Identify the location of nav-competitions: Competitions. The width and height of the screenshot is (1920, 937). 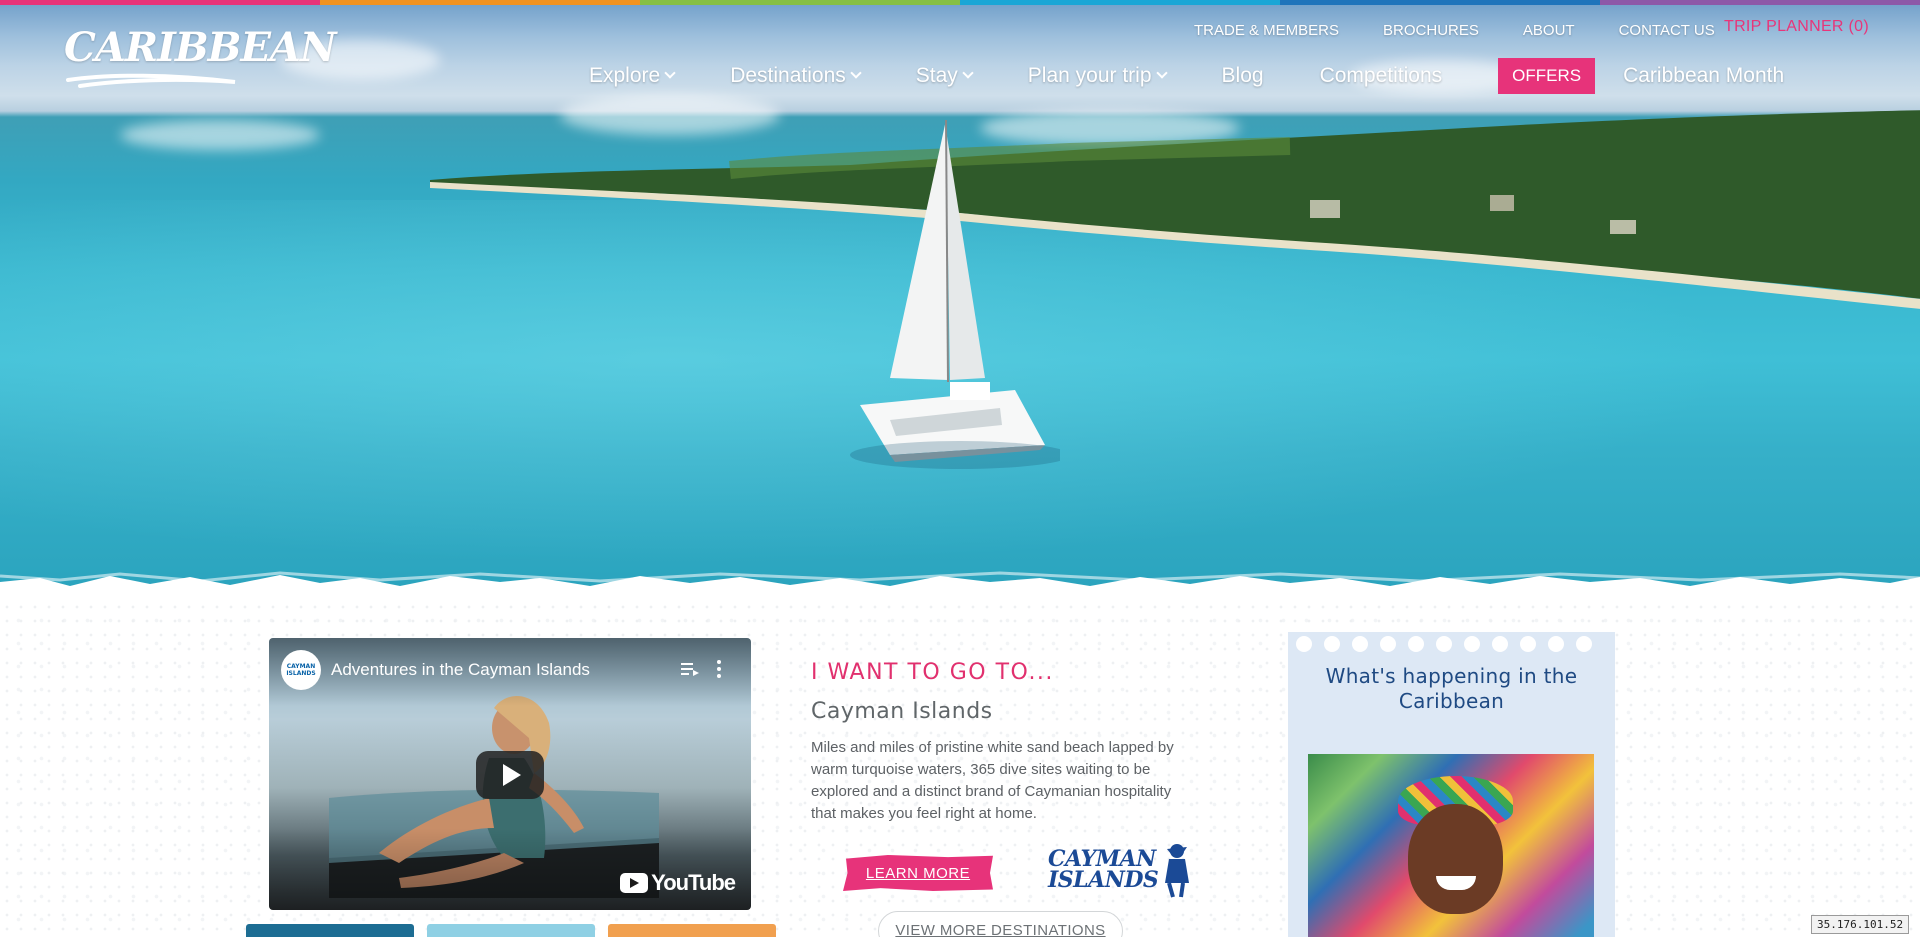
(1381, 76).